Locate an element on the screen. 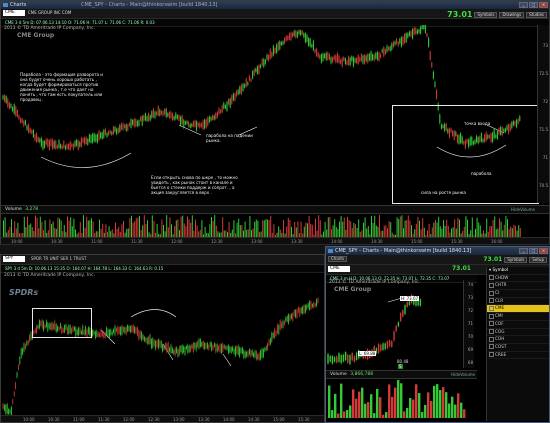  popup-price-axis: 74 73 72 71 70 69 68 is located at coordinates (468, 324).